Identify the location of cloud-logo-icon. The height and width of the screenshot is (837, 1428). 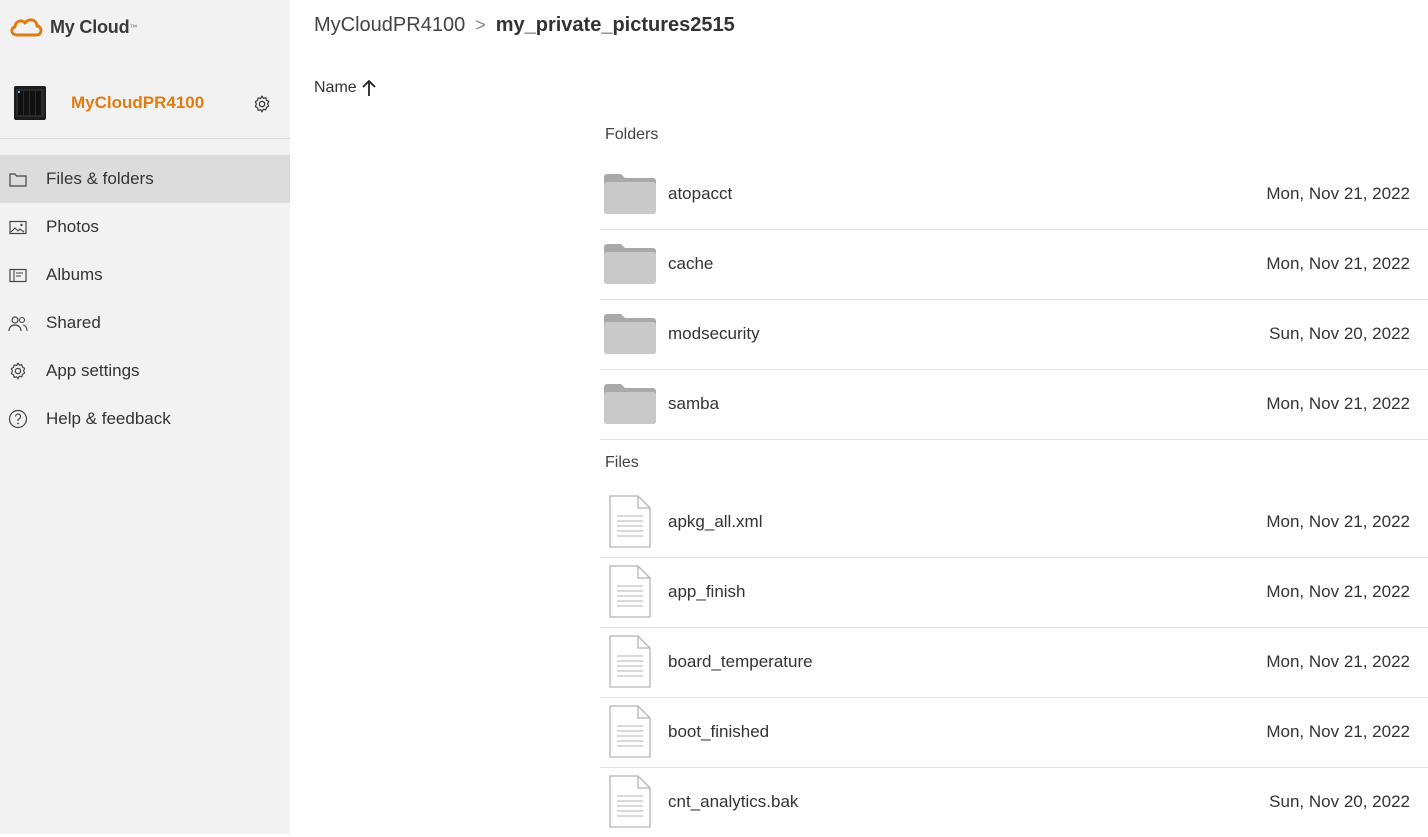
(26, 27).